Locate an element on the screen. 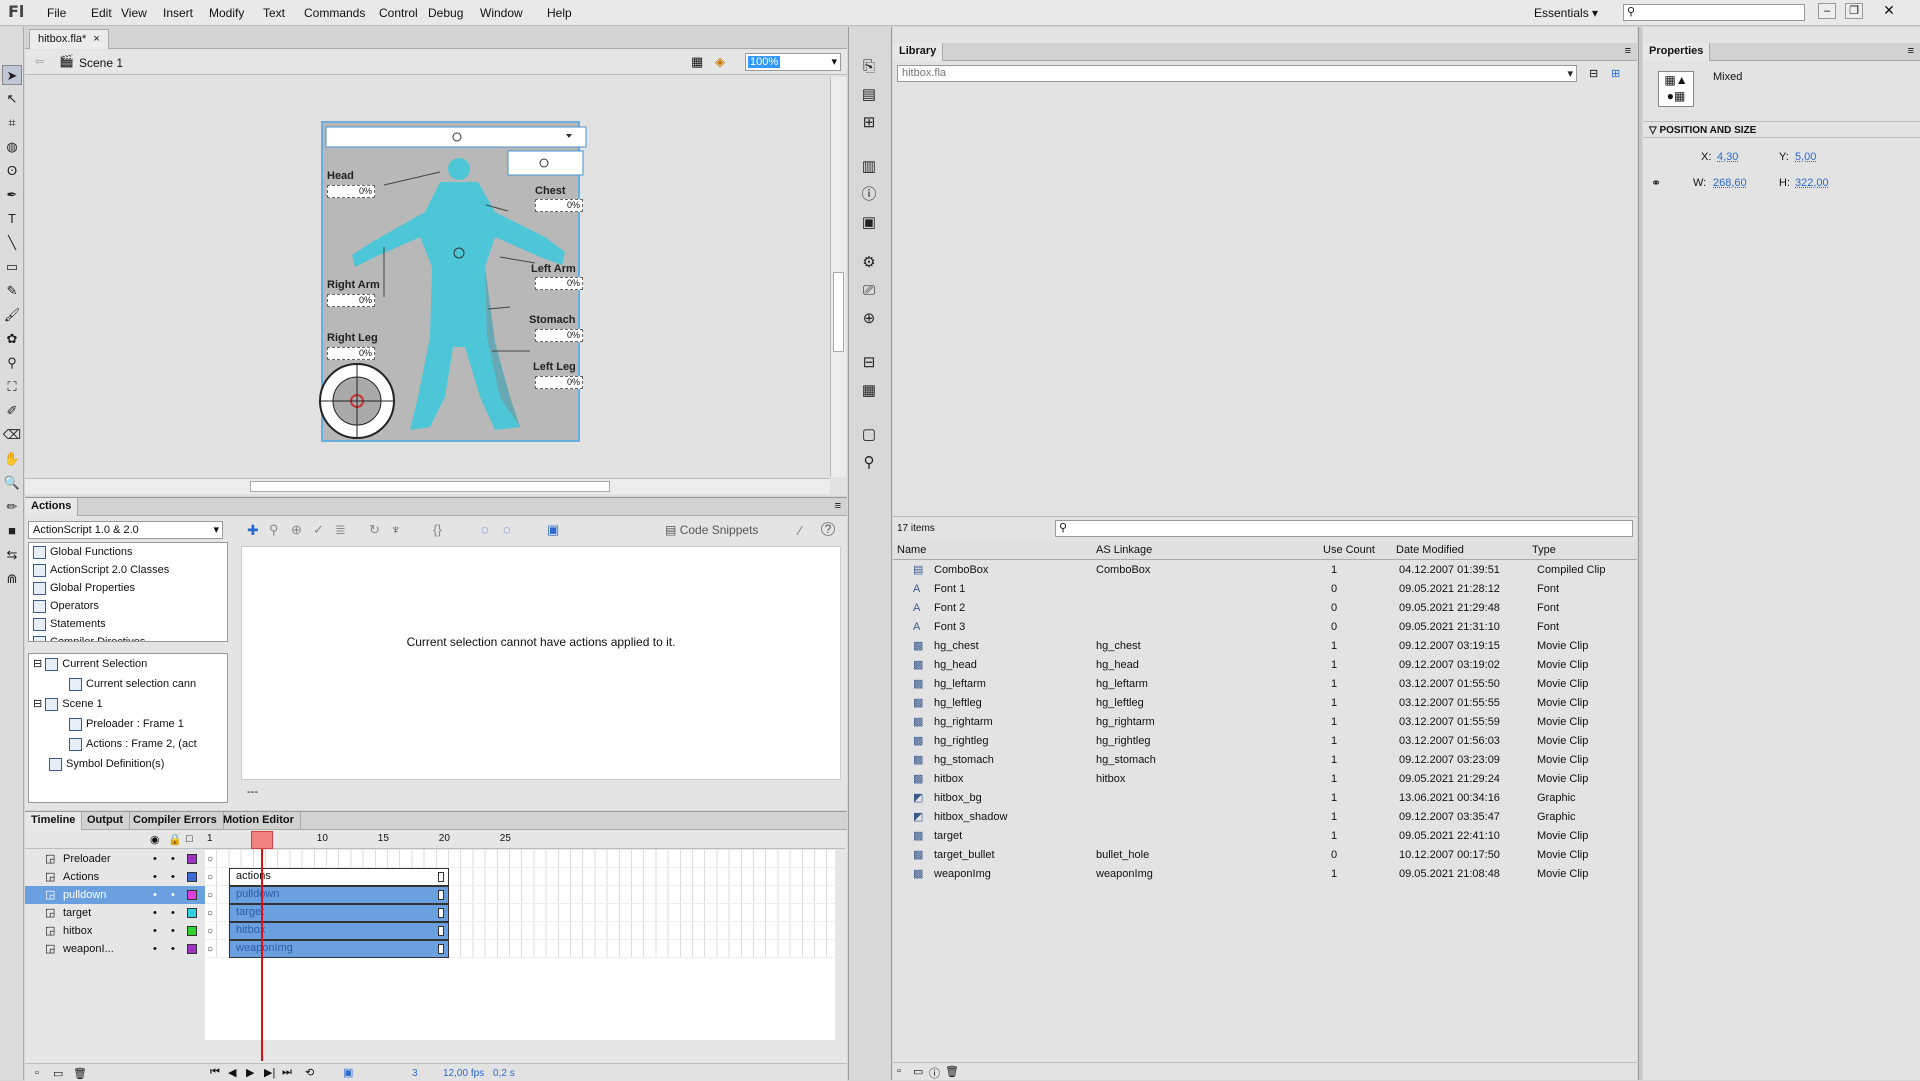  language-select: ActionScript 1.0 & 2.0 ▾ is located at coordinates (125, 530).